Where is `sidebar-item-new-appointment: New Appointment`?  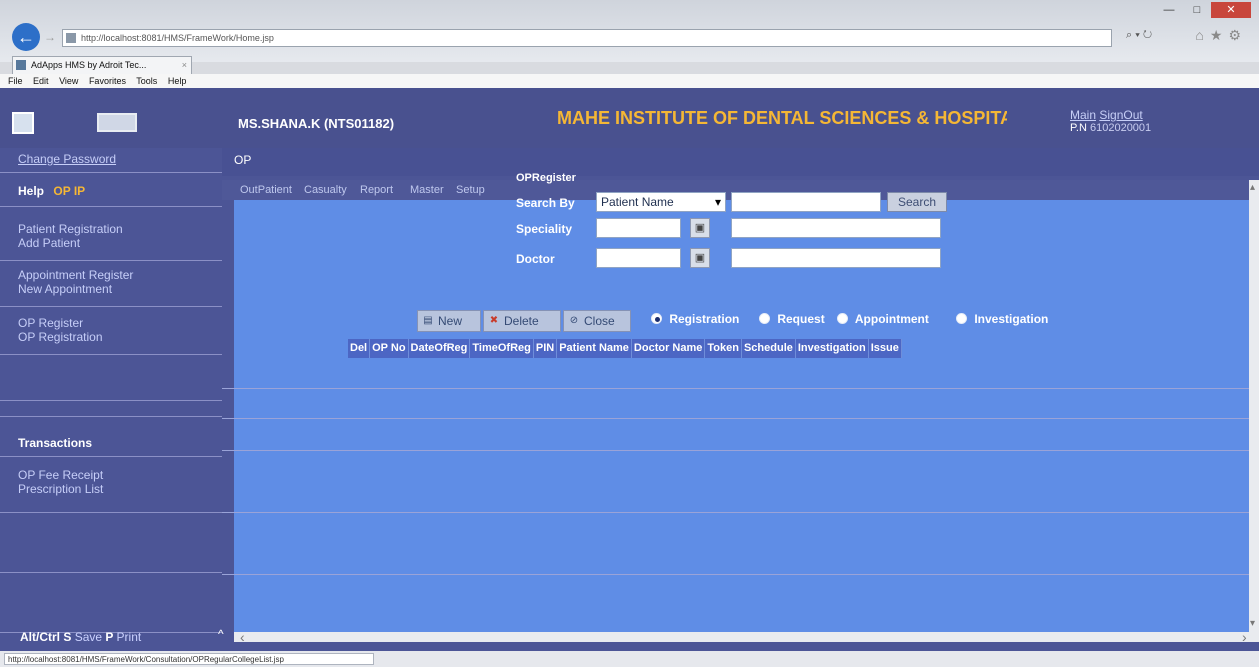 sidebar-item-new-appointment: New Appointment is located at coordinates (65, 289).